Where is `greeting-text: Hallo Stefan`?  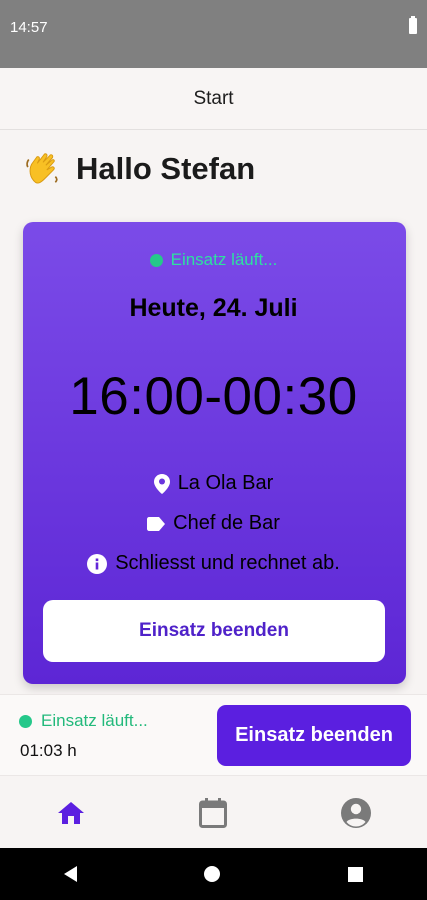
greeting-text: Hallo Stefan is located at coordinates (166, 168).